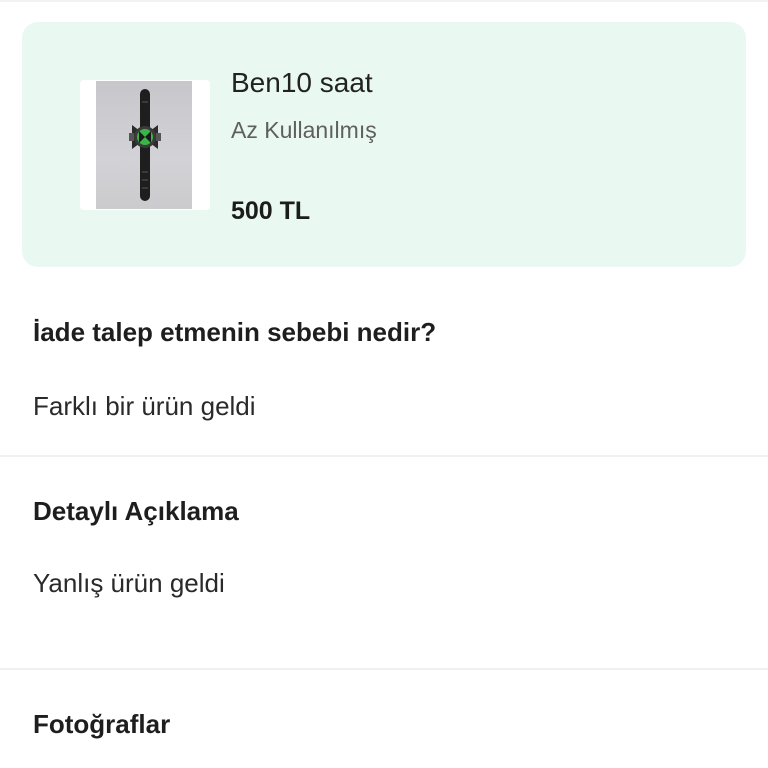 The height and width of the screenshot is (768, 768). What do you see at coordinates (129, 583) in the screenshot?
I see `description-value: Yanlış ürün geldi` at bounding box center [129, 583].